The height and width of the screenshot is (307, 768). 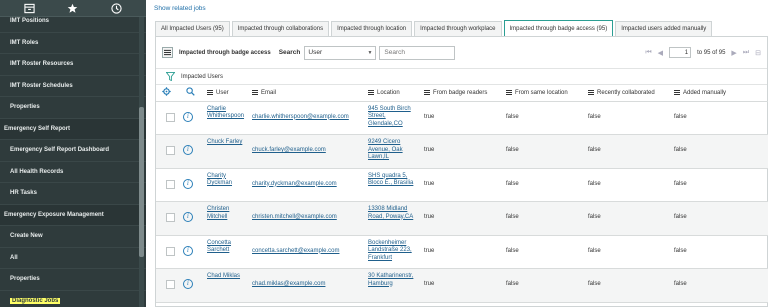 I want to click on column-header: Added manually, so click(x=719, y=93).